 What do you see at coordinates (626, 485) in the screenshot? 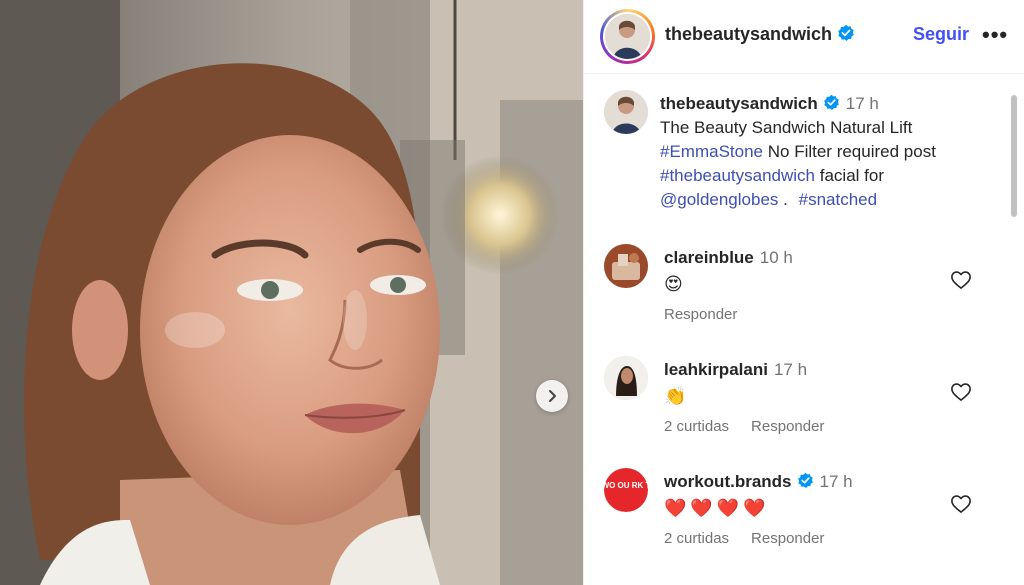
I see `avatar-text: WO OU RK T` at bounding box center [626, 485].